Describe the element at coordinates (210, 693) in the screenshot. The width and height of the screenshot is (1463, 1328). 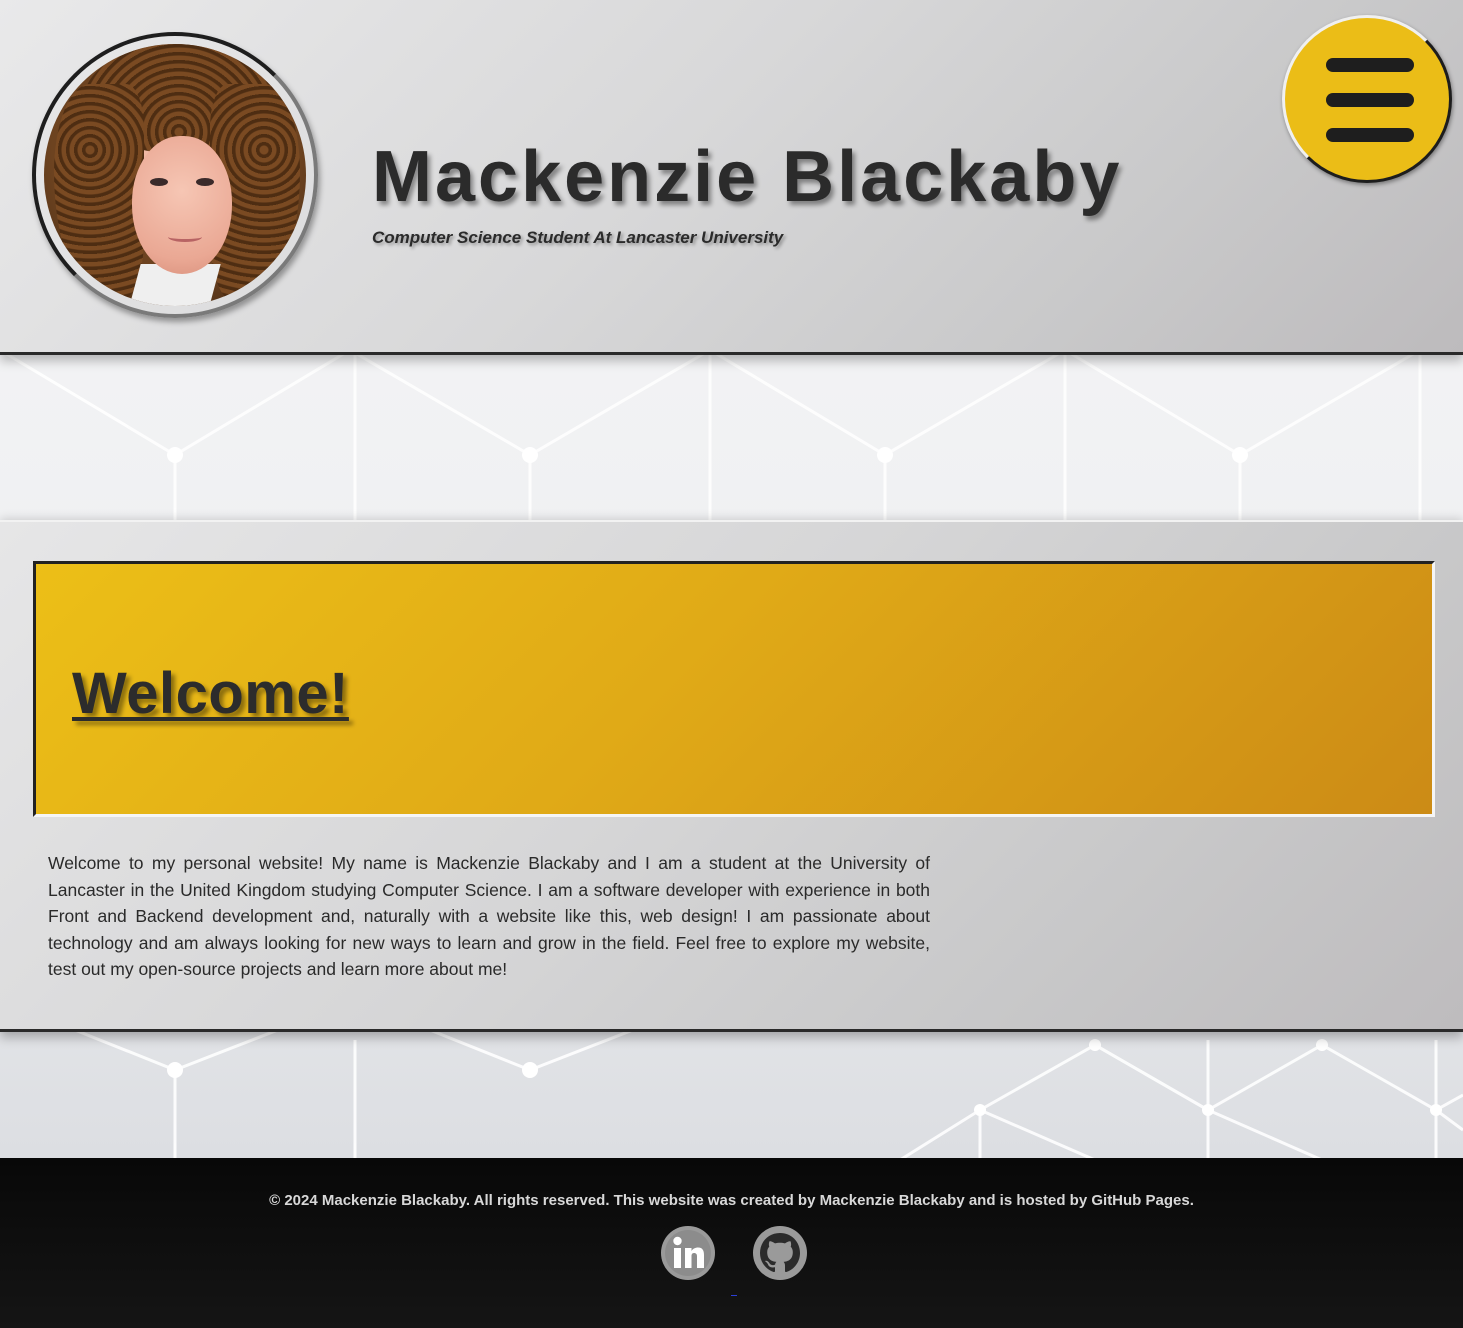
I see `welcome-heading: Welcome!` at that location.